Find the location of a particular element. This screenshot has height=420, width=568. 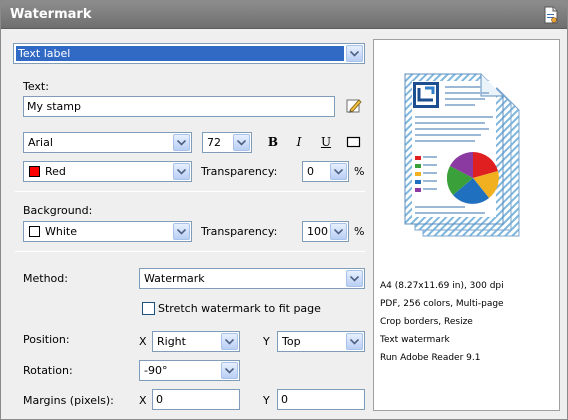

preview-info-line: Run Adobe Reader 9.1 is located at coordinates (430, 358).